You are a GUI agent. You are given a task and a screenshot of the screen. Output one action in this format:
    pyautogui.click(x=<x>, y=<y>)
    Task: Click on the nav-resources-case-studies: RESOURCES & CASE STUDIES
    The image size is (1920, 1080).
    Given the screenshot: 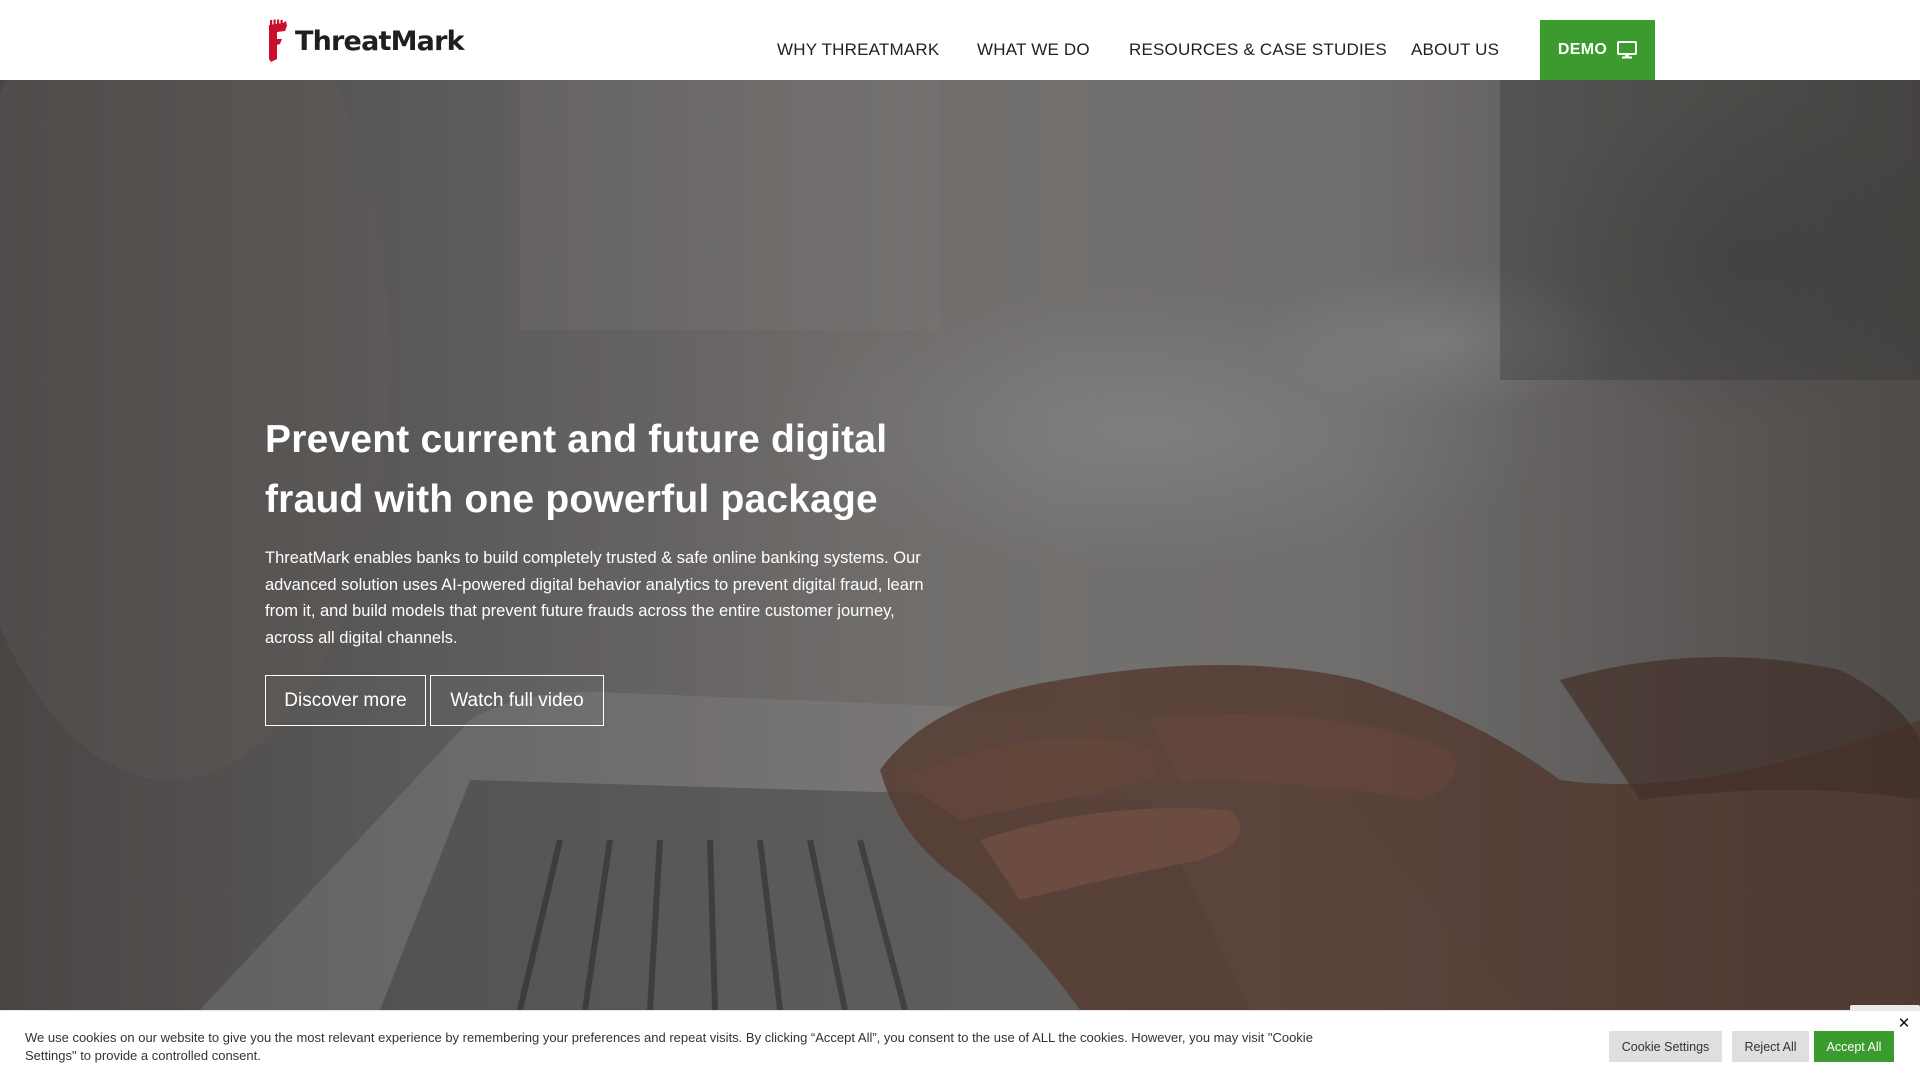 What is the action you would take?
    pyautogui.click(x=1258, y=50)
    